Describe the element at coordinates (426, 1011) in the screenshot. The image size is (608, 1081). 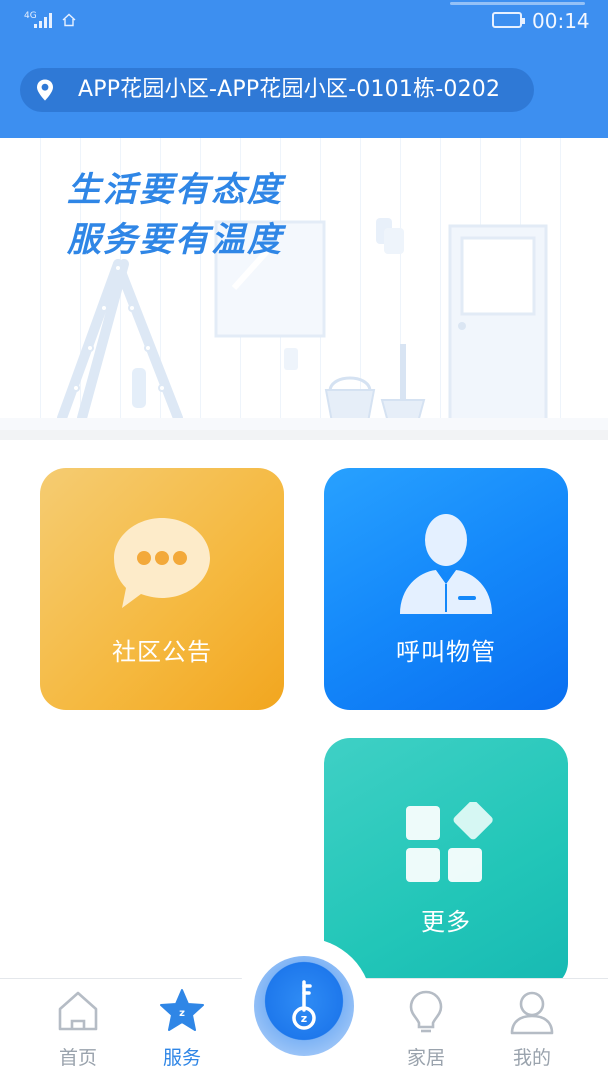
I see `bulb-icon` at that location.